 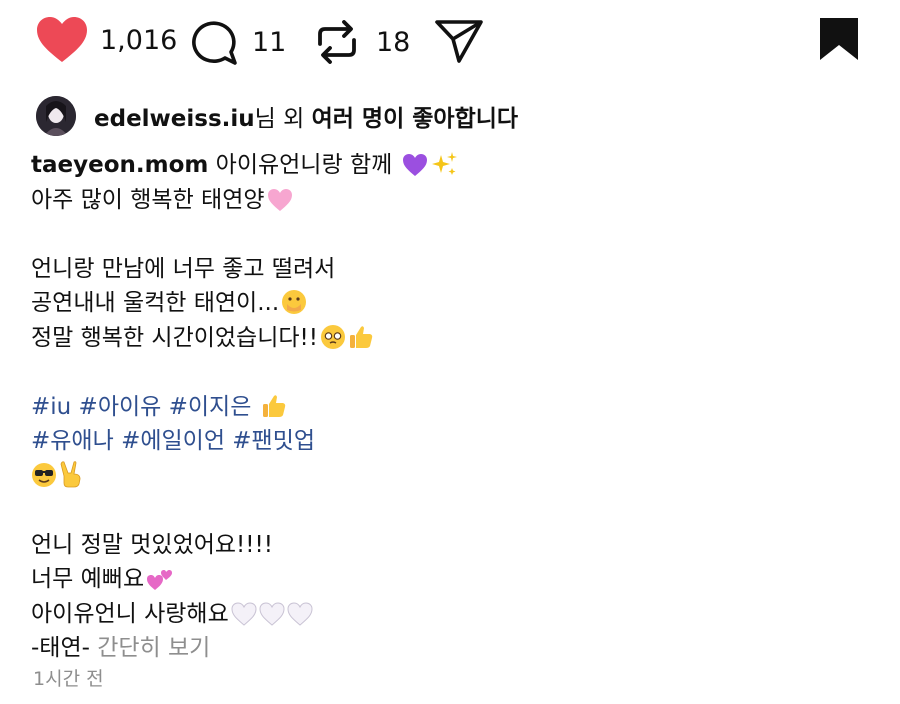 What do you see at coordinates (68, 679) in the screenshot?
I see `post-timestamp: 1시간 전` at bounding box center [68, 679].